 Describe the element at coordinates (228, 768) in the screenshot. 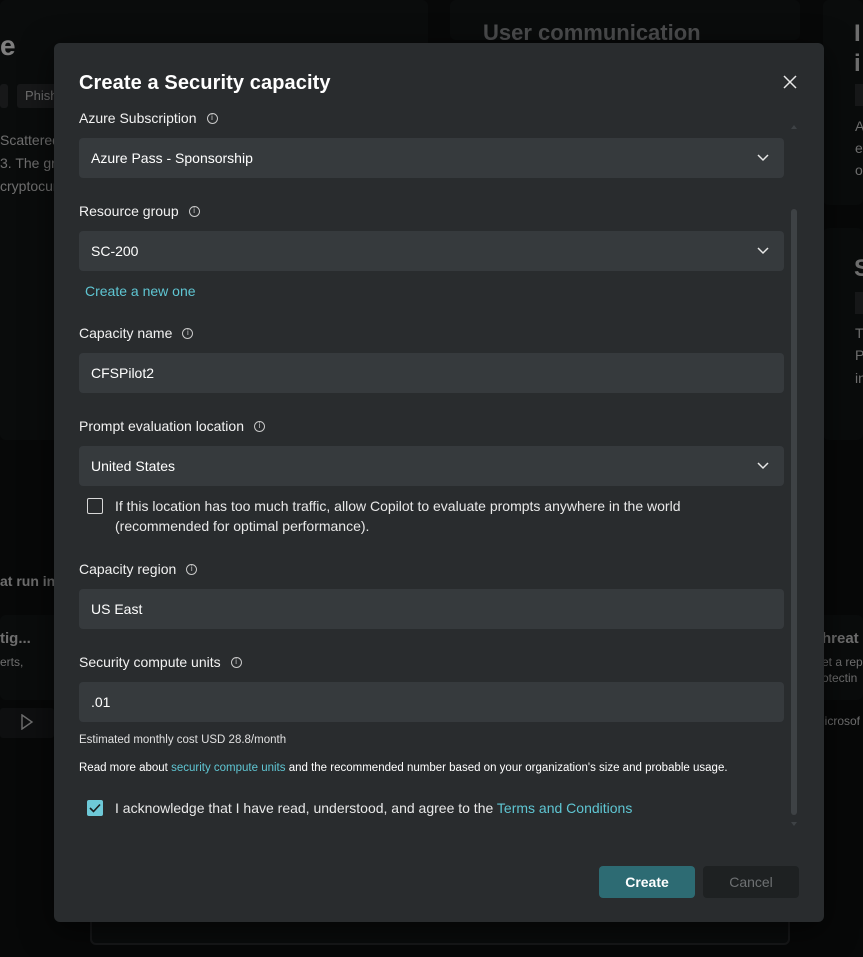

I see `security-compute-units-link: security compute units` at that location.